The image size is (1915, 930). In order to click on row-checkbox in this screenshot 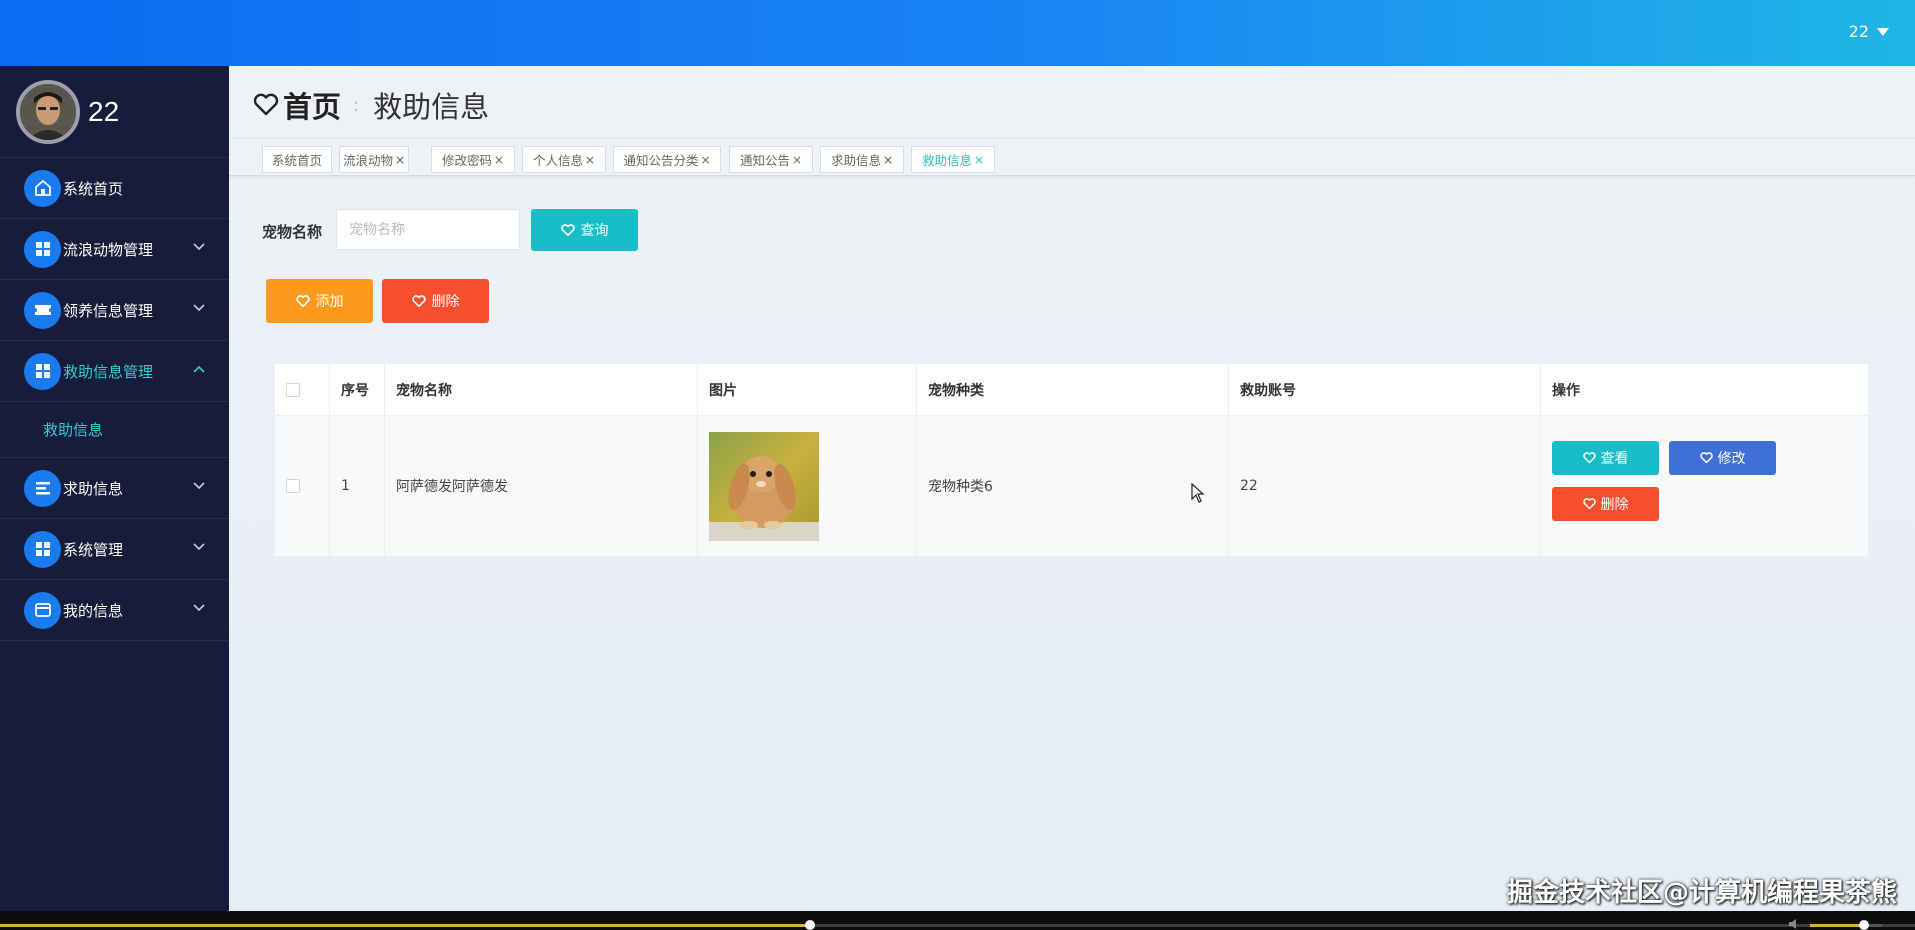, I will do `click(293, 486)`.